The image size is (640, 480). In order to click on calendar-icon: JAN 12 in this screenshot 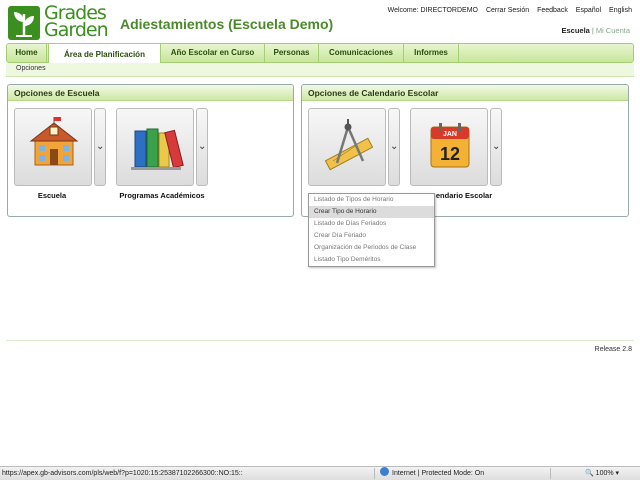, I will do `click(450, 145)`.